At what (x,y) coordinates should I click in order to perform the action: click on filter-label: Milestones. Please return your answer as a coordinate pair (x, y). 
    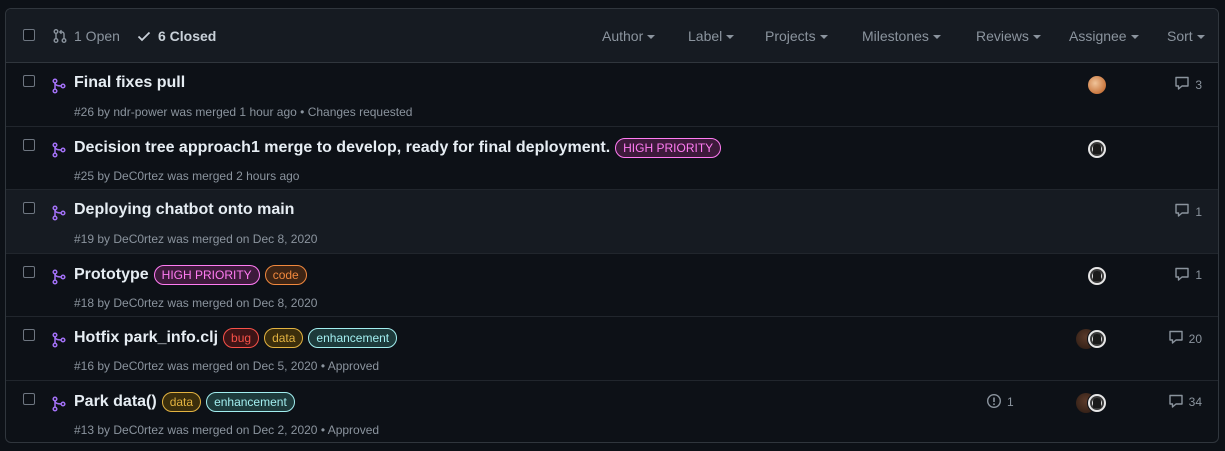
    Looking at the image, I should click on (895, 36).